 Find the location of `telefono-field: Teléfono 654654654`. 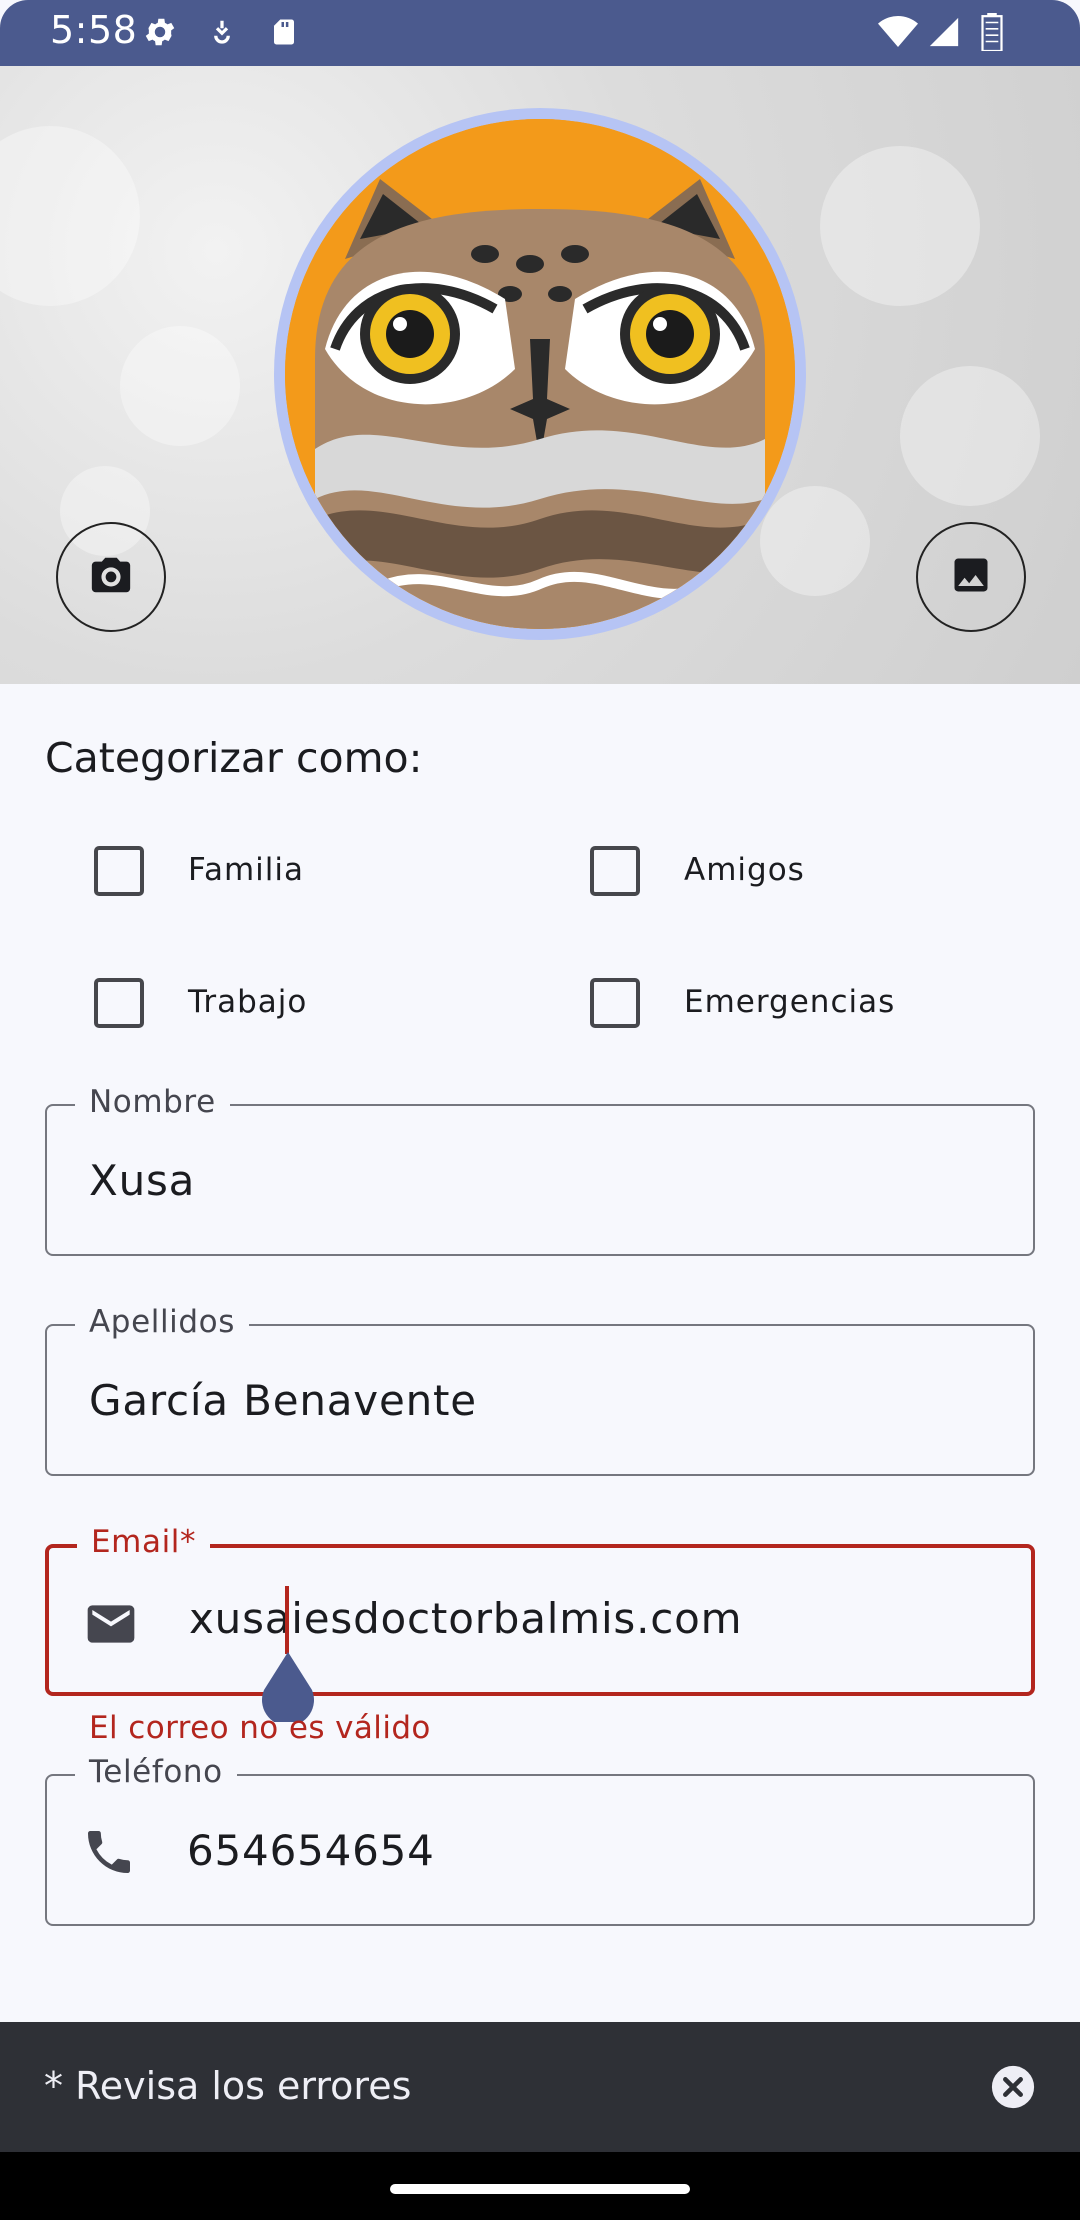

telefono-field: Teléfono 654654654 is located at coordinates (540, 1840).